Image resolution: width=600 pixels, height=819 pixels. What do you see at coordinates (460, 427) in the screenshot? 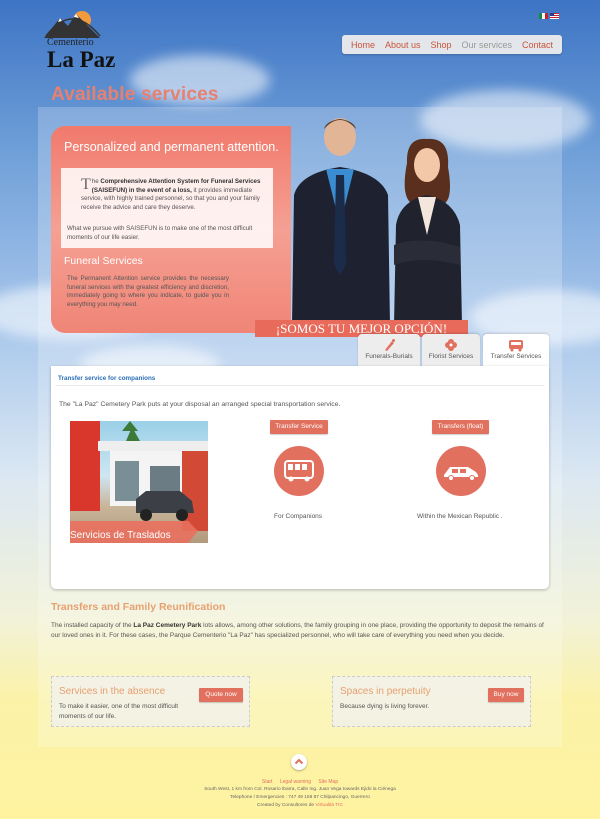
I see `transfers-float-button: Transfers (float)` at bounding box center [460, 427].